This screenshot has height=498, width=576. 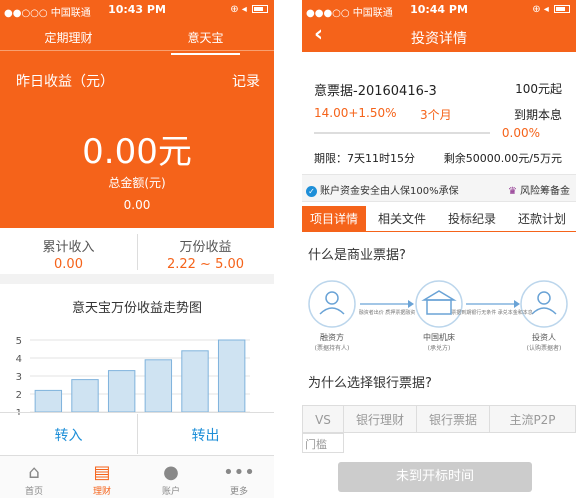 I want to click on tabbar-label: 首页, so click(x=33, y=492).